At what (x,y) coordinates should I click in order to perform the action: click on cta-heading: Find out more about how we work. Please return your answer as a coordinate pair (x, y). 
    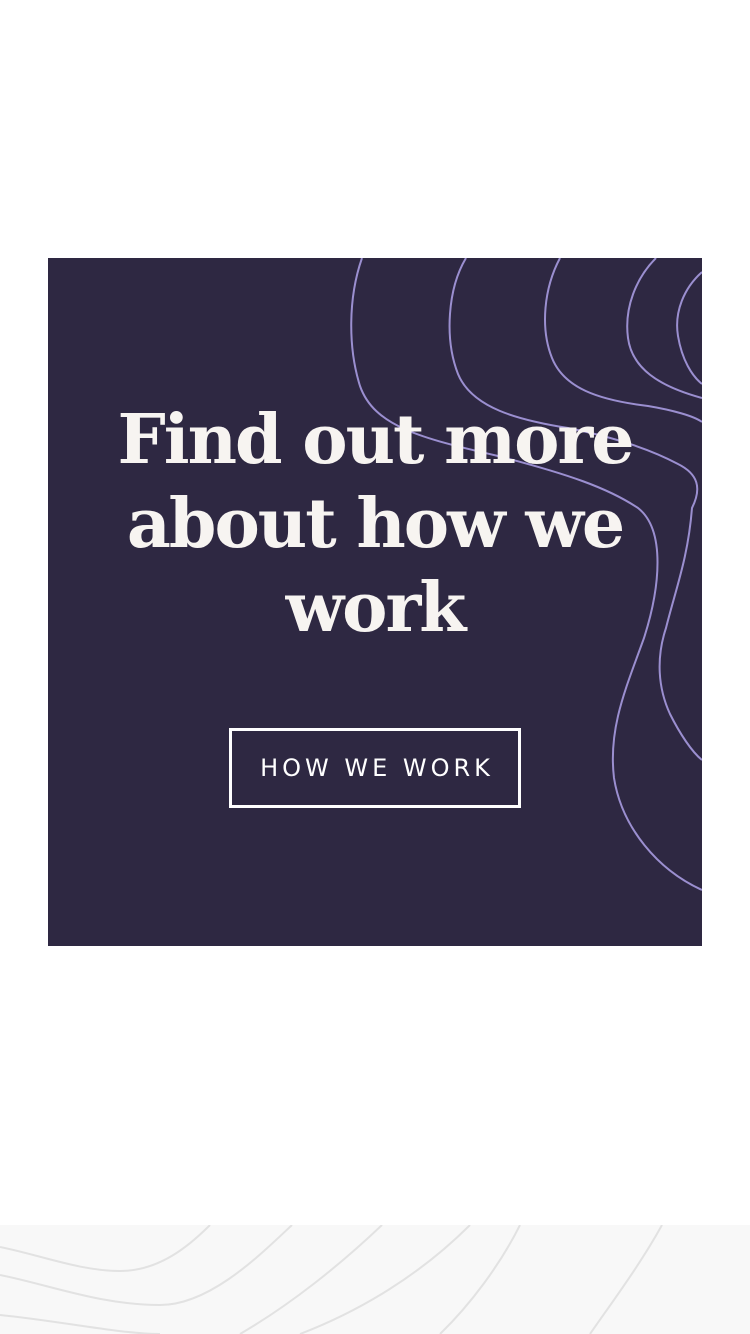
    Looking at the image, I should click on (375, 524).